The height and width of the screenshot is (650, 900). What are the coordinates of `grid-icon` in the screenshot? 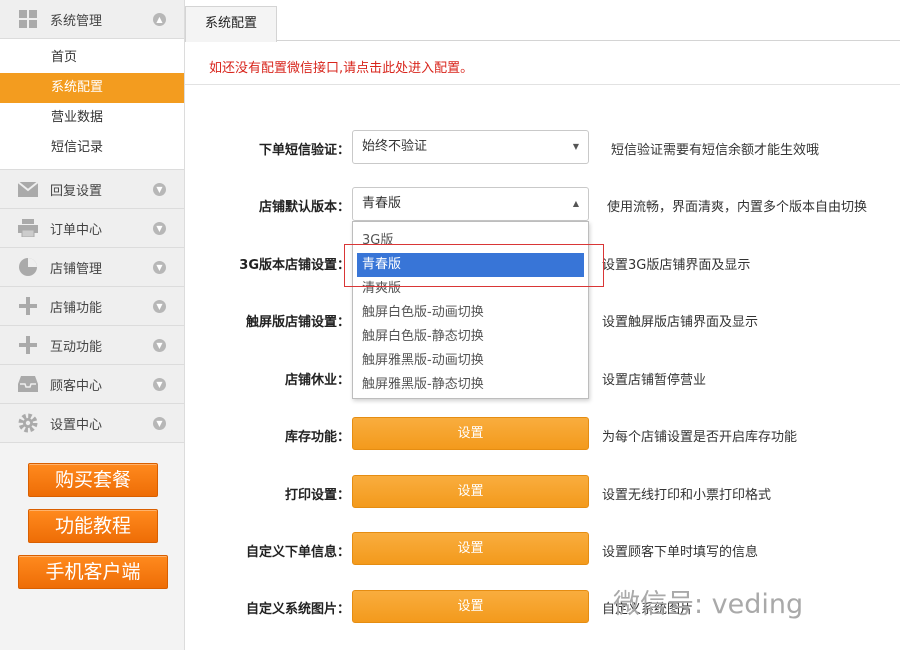 It's located at (28, 19).